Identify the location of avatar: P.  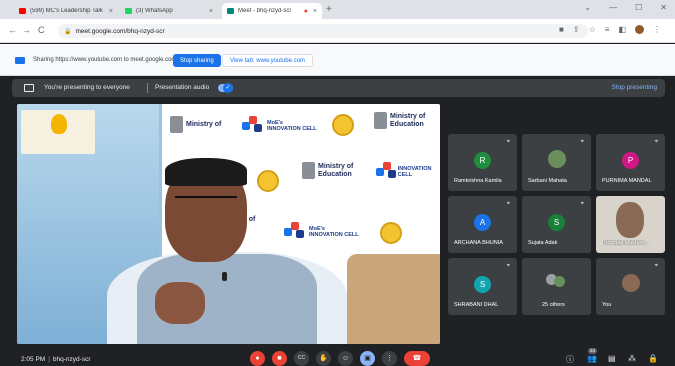
(630, 160).